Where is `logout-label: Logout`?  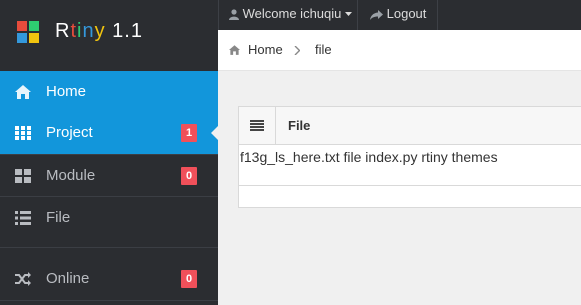
logout-label: Logout is located at coordinates (406, 13).